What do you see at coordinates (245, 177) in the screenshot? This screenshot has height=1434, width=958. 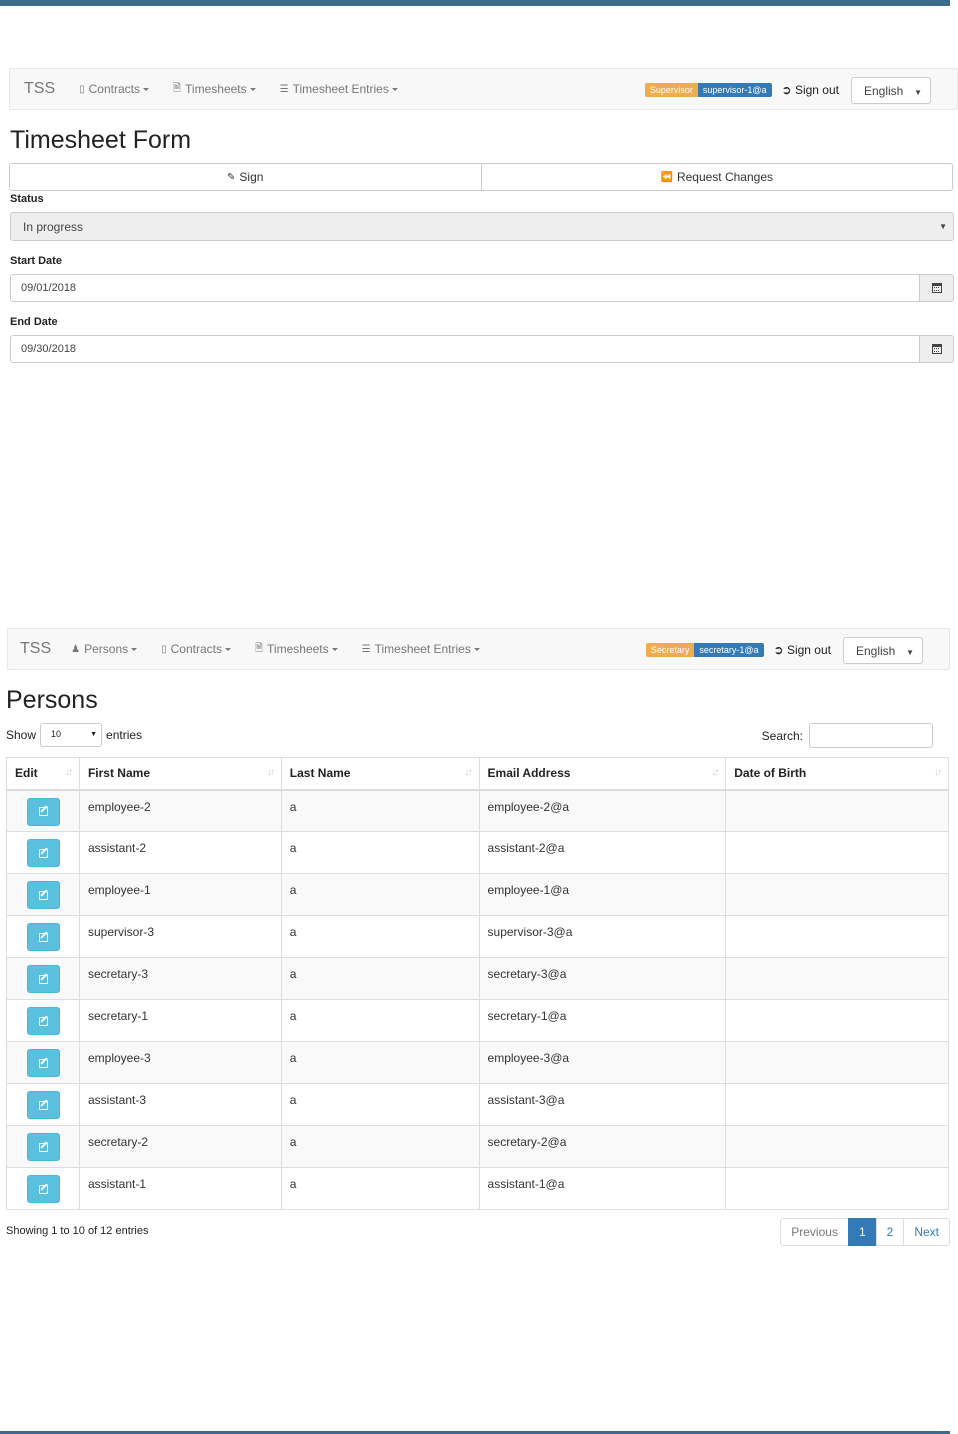 I see `sign-button: ✎ Sign` at bounding box center [245, 177].